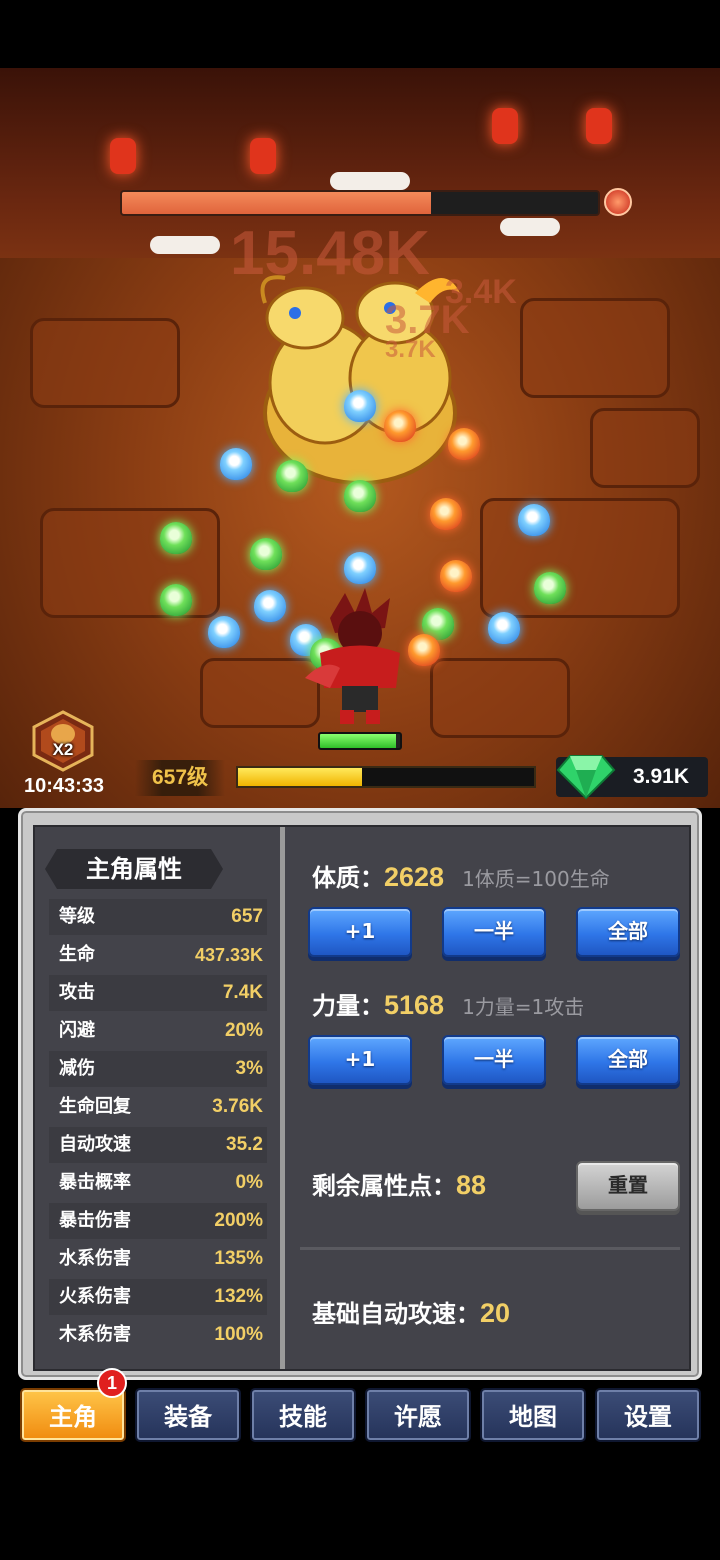 This screenshot has height=1560, width=720. I want to click on xp-bar, so click(386, 777).